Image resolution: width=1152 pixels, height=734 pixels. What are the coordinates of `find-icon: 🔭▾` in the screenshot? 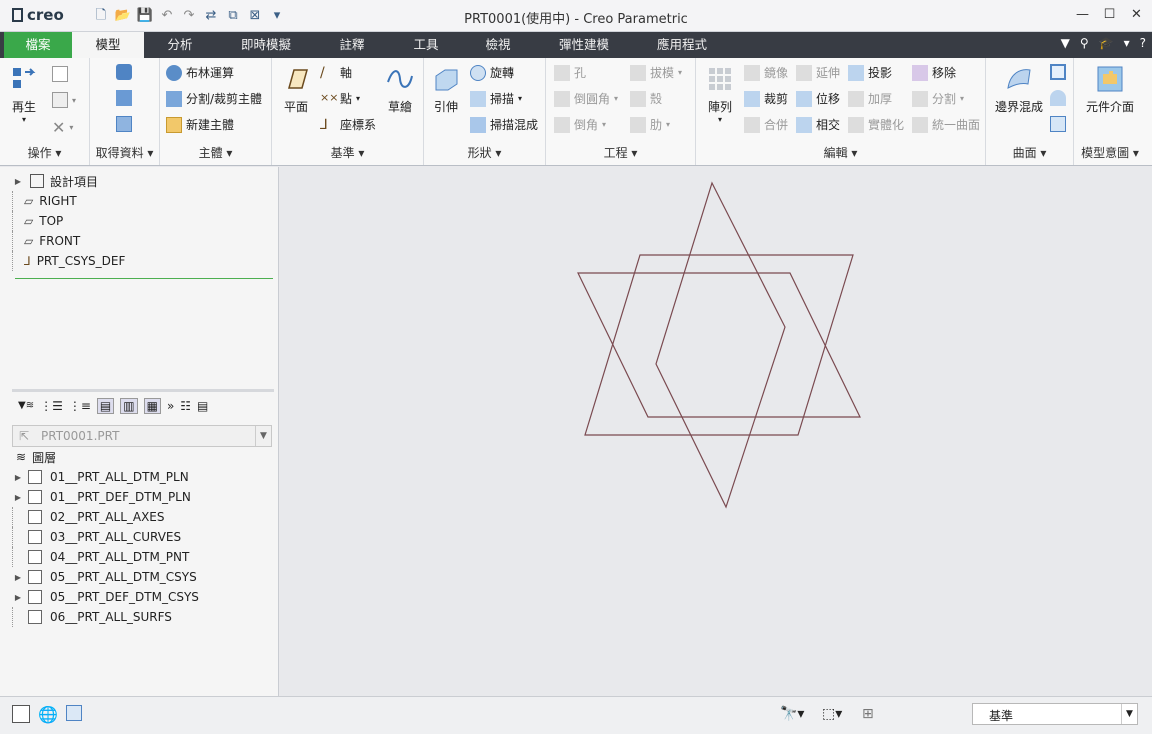 It's located at (792, 714).